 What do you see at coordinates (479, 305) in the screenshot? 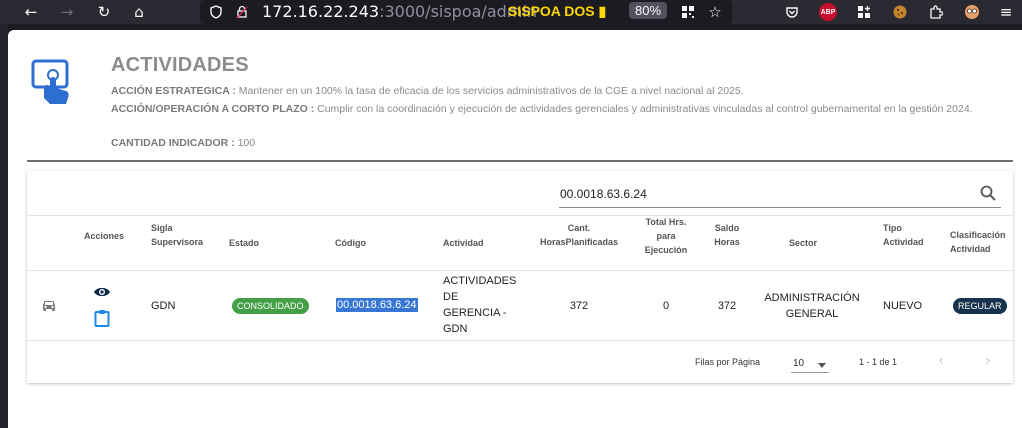
I see `cell-actividad: ACTIVIDADES DE GERENCIA - GDN` at bounding box center [479, 305].